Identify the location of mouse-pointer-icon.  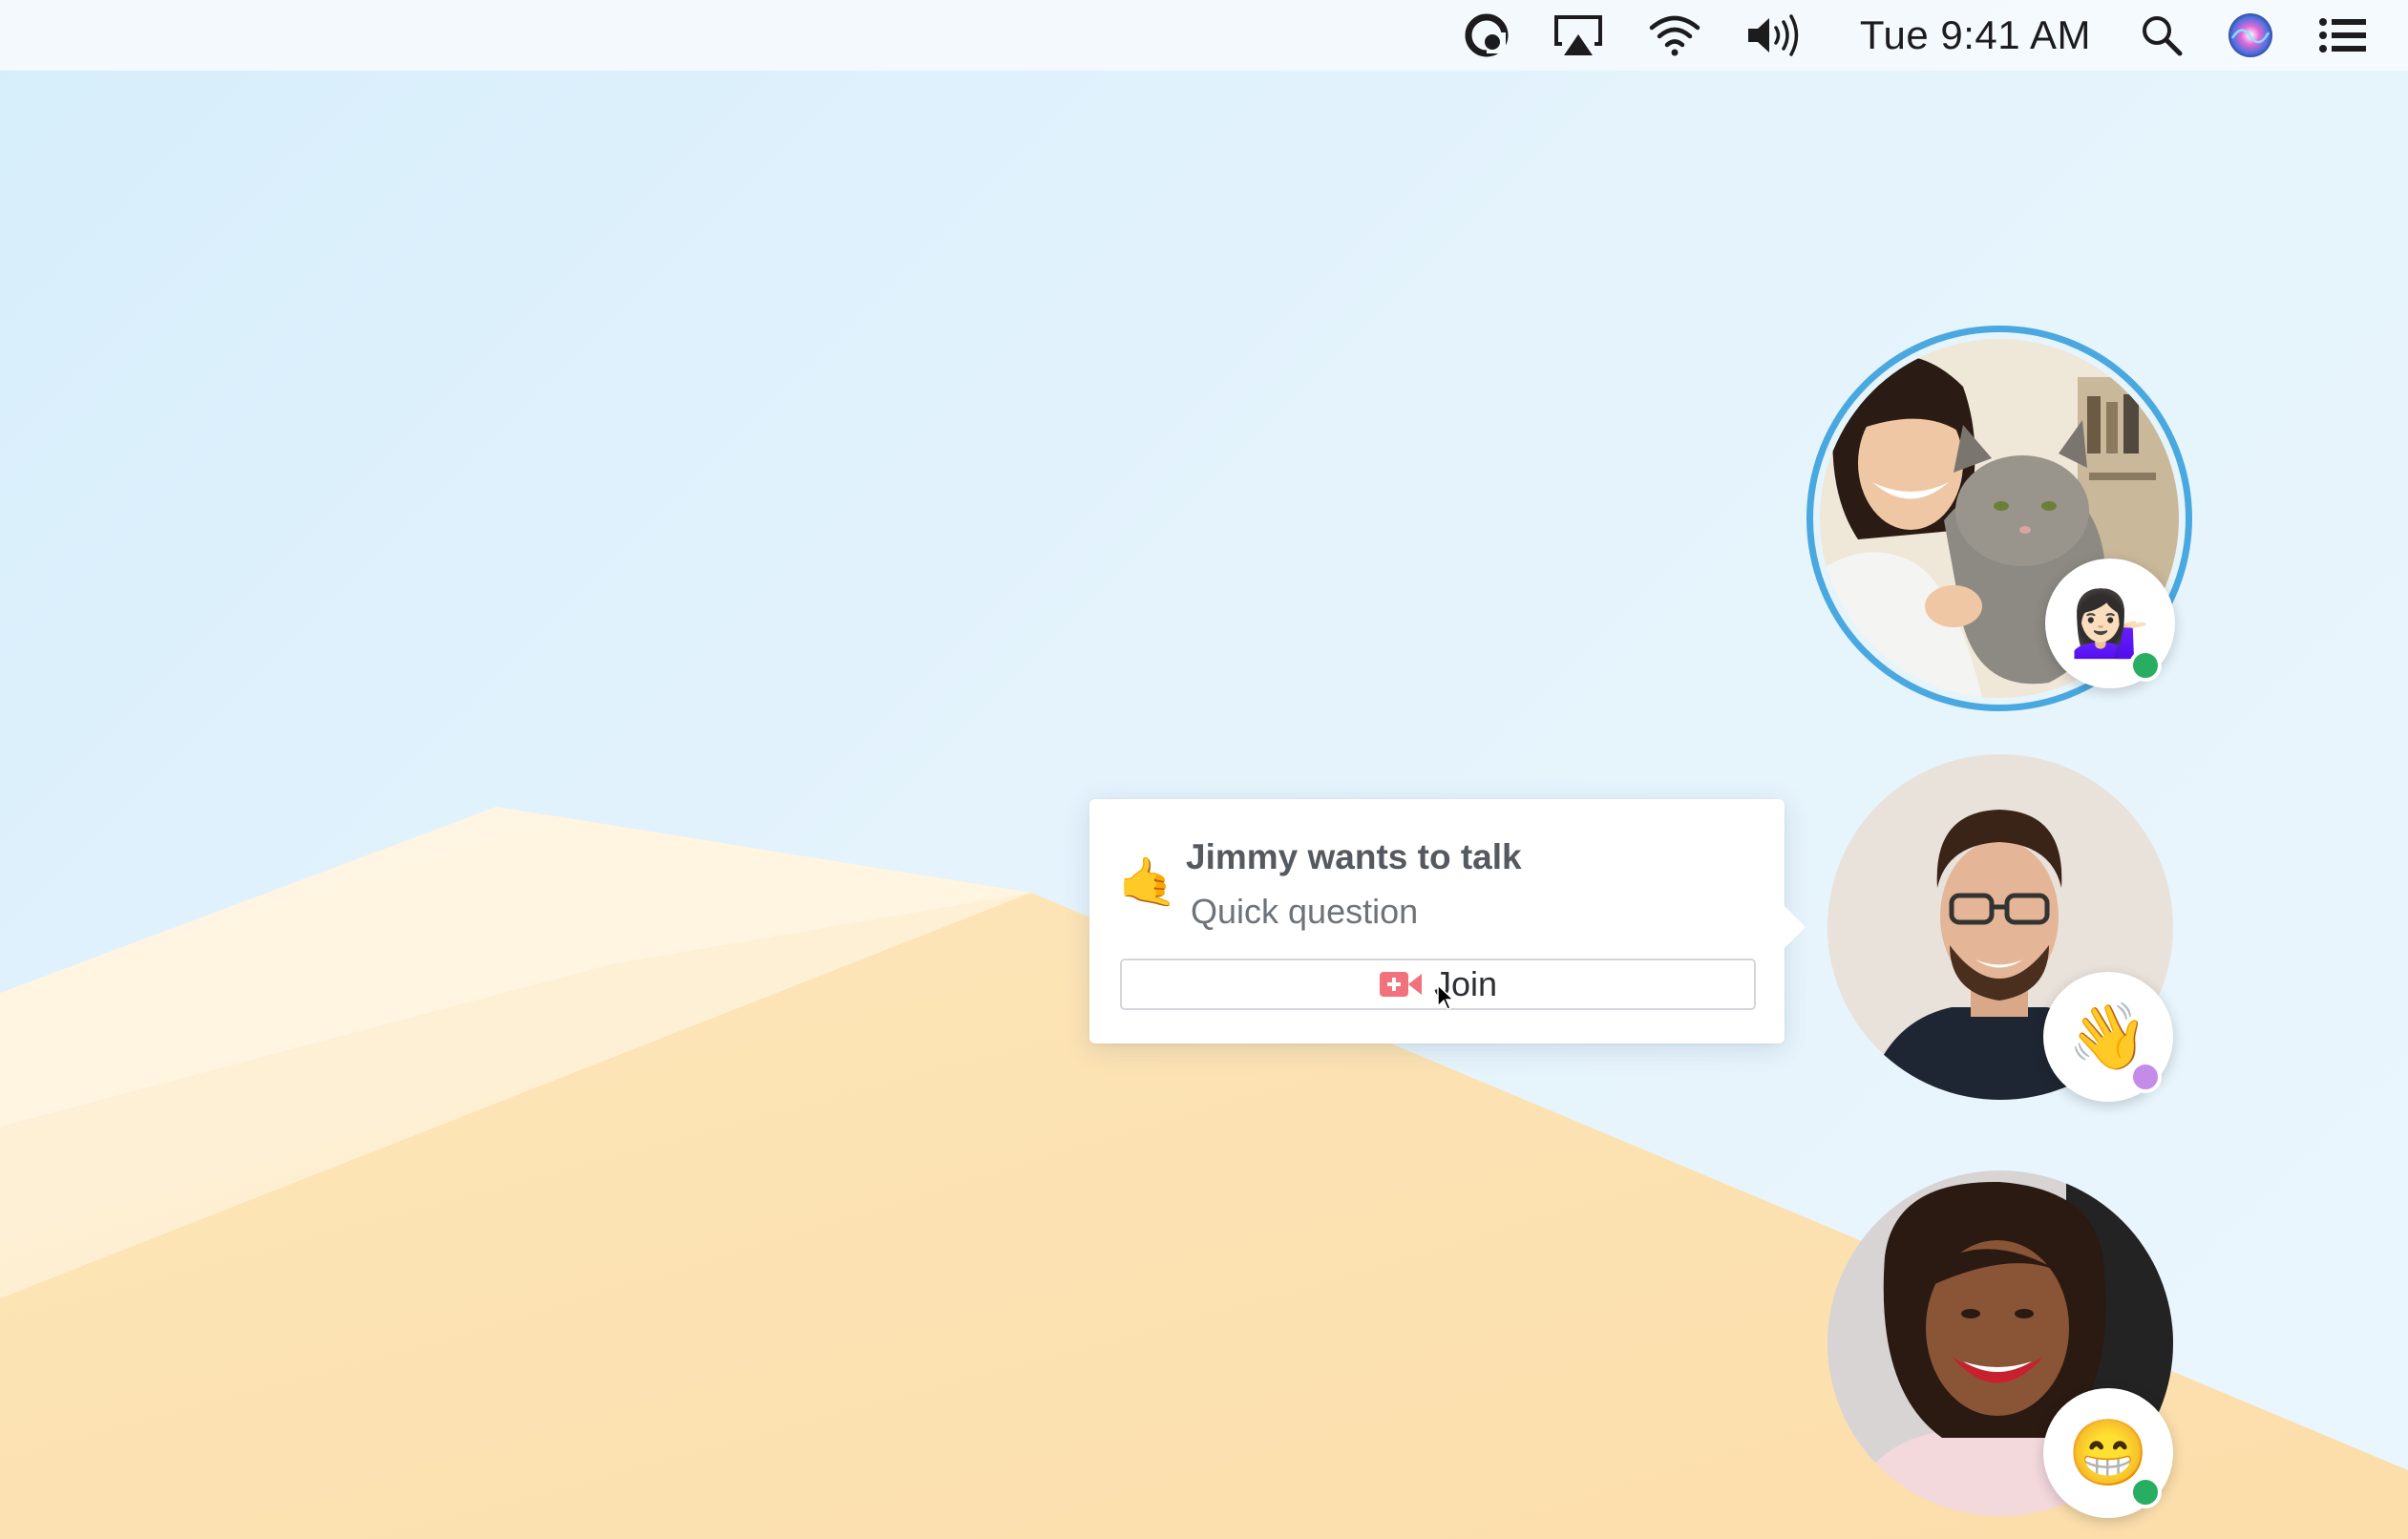
(1446, 996).